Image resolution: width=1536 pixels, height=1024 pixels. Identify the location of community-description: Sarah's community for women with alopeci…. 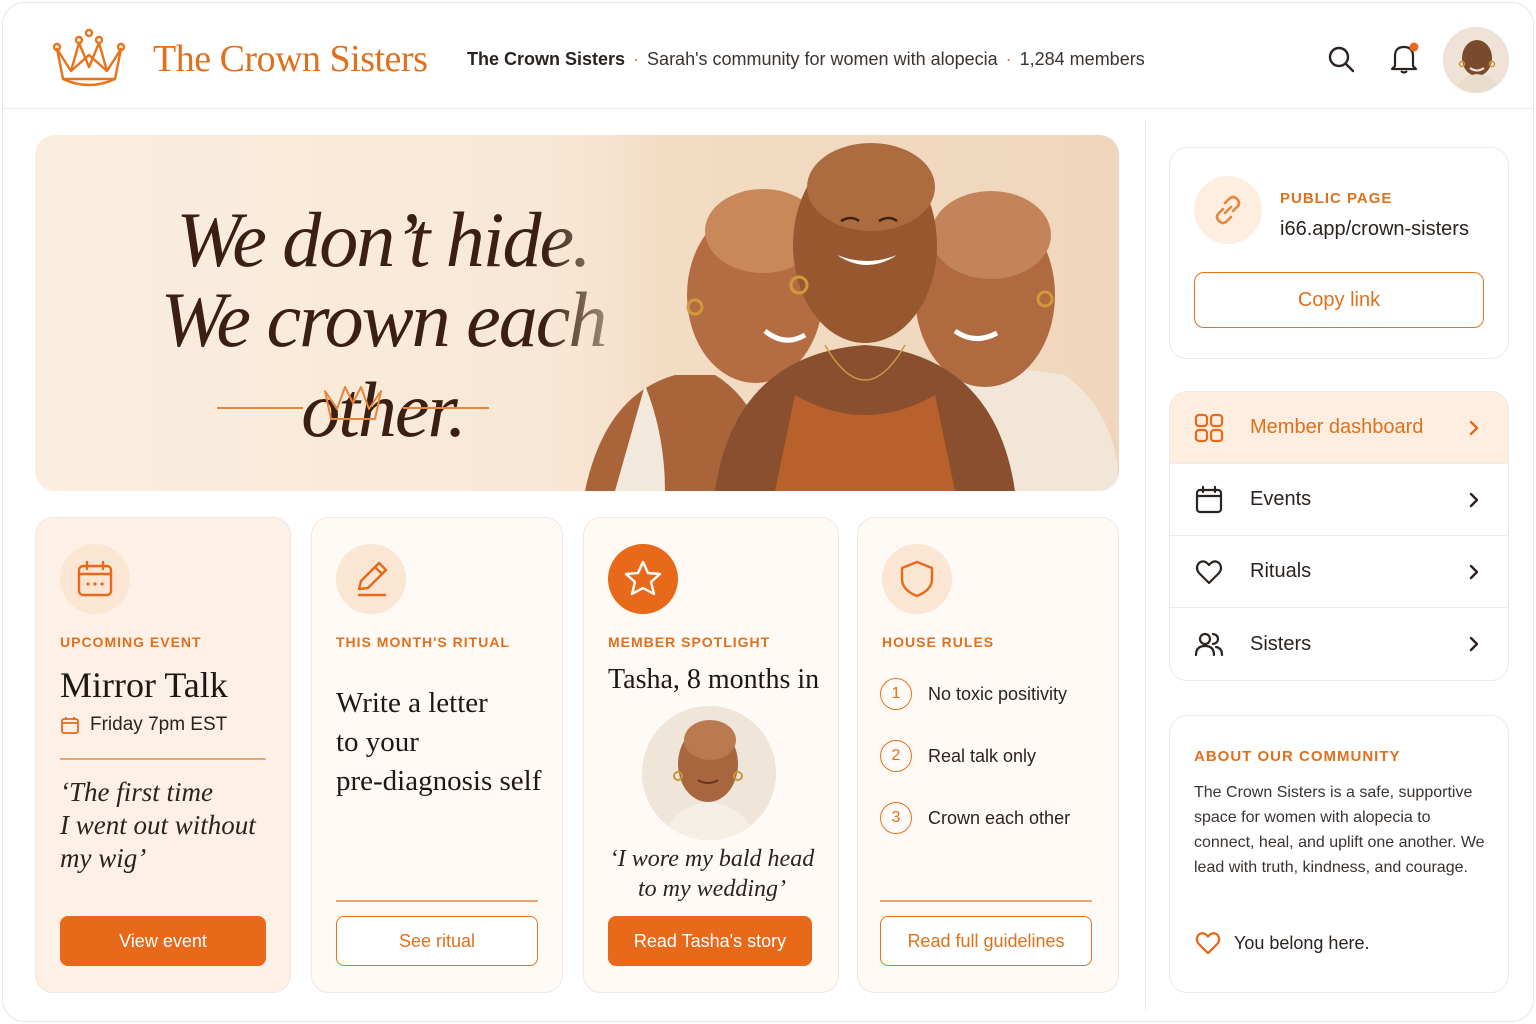
(822, 59).